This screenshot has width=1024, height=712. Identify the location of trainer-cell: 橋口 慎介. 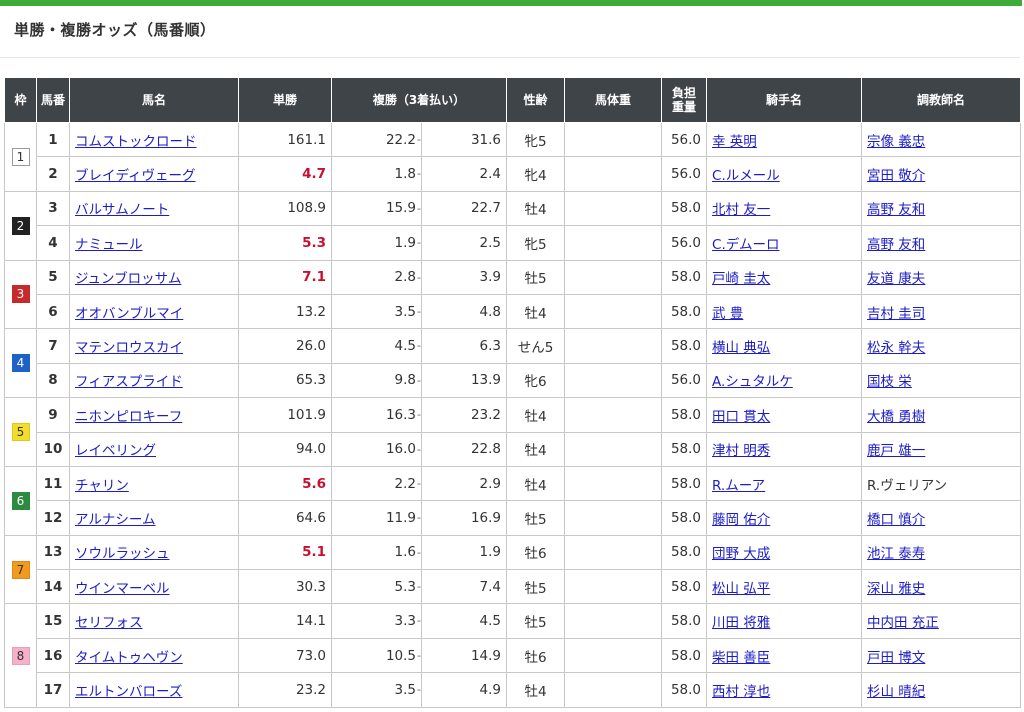
(941, 518).